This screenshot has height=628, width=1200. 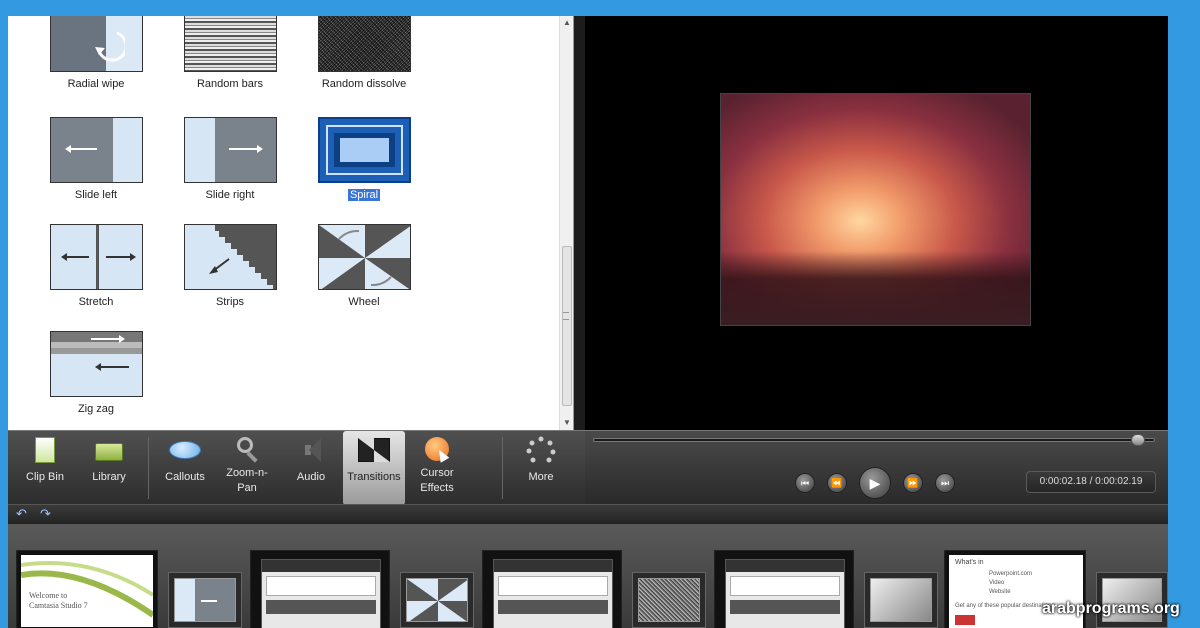 What do you see at coordinates (185, 477) in the screenshot?
I see `callouts-label: Callouts` at bounding box center [185, 477].